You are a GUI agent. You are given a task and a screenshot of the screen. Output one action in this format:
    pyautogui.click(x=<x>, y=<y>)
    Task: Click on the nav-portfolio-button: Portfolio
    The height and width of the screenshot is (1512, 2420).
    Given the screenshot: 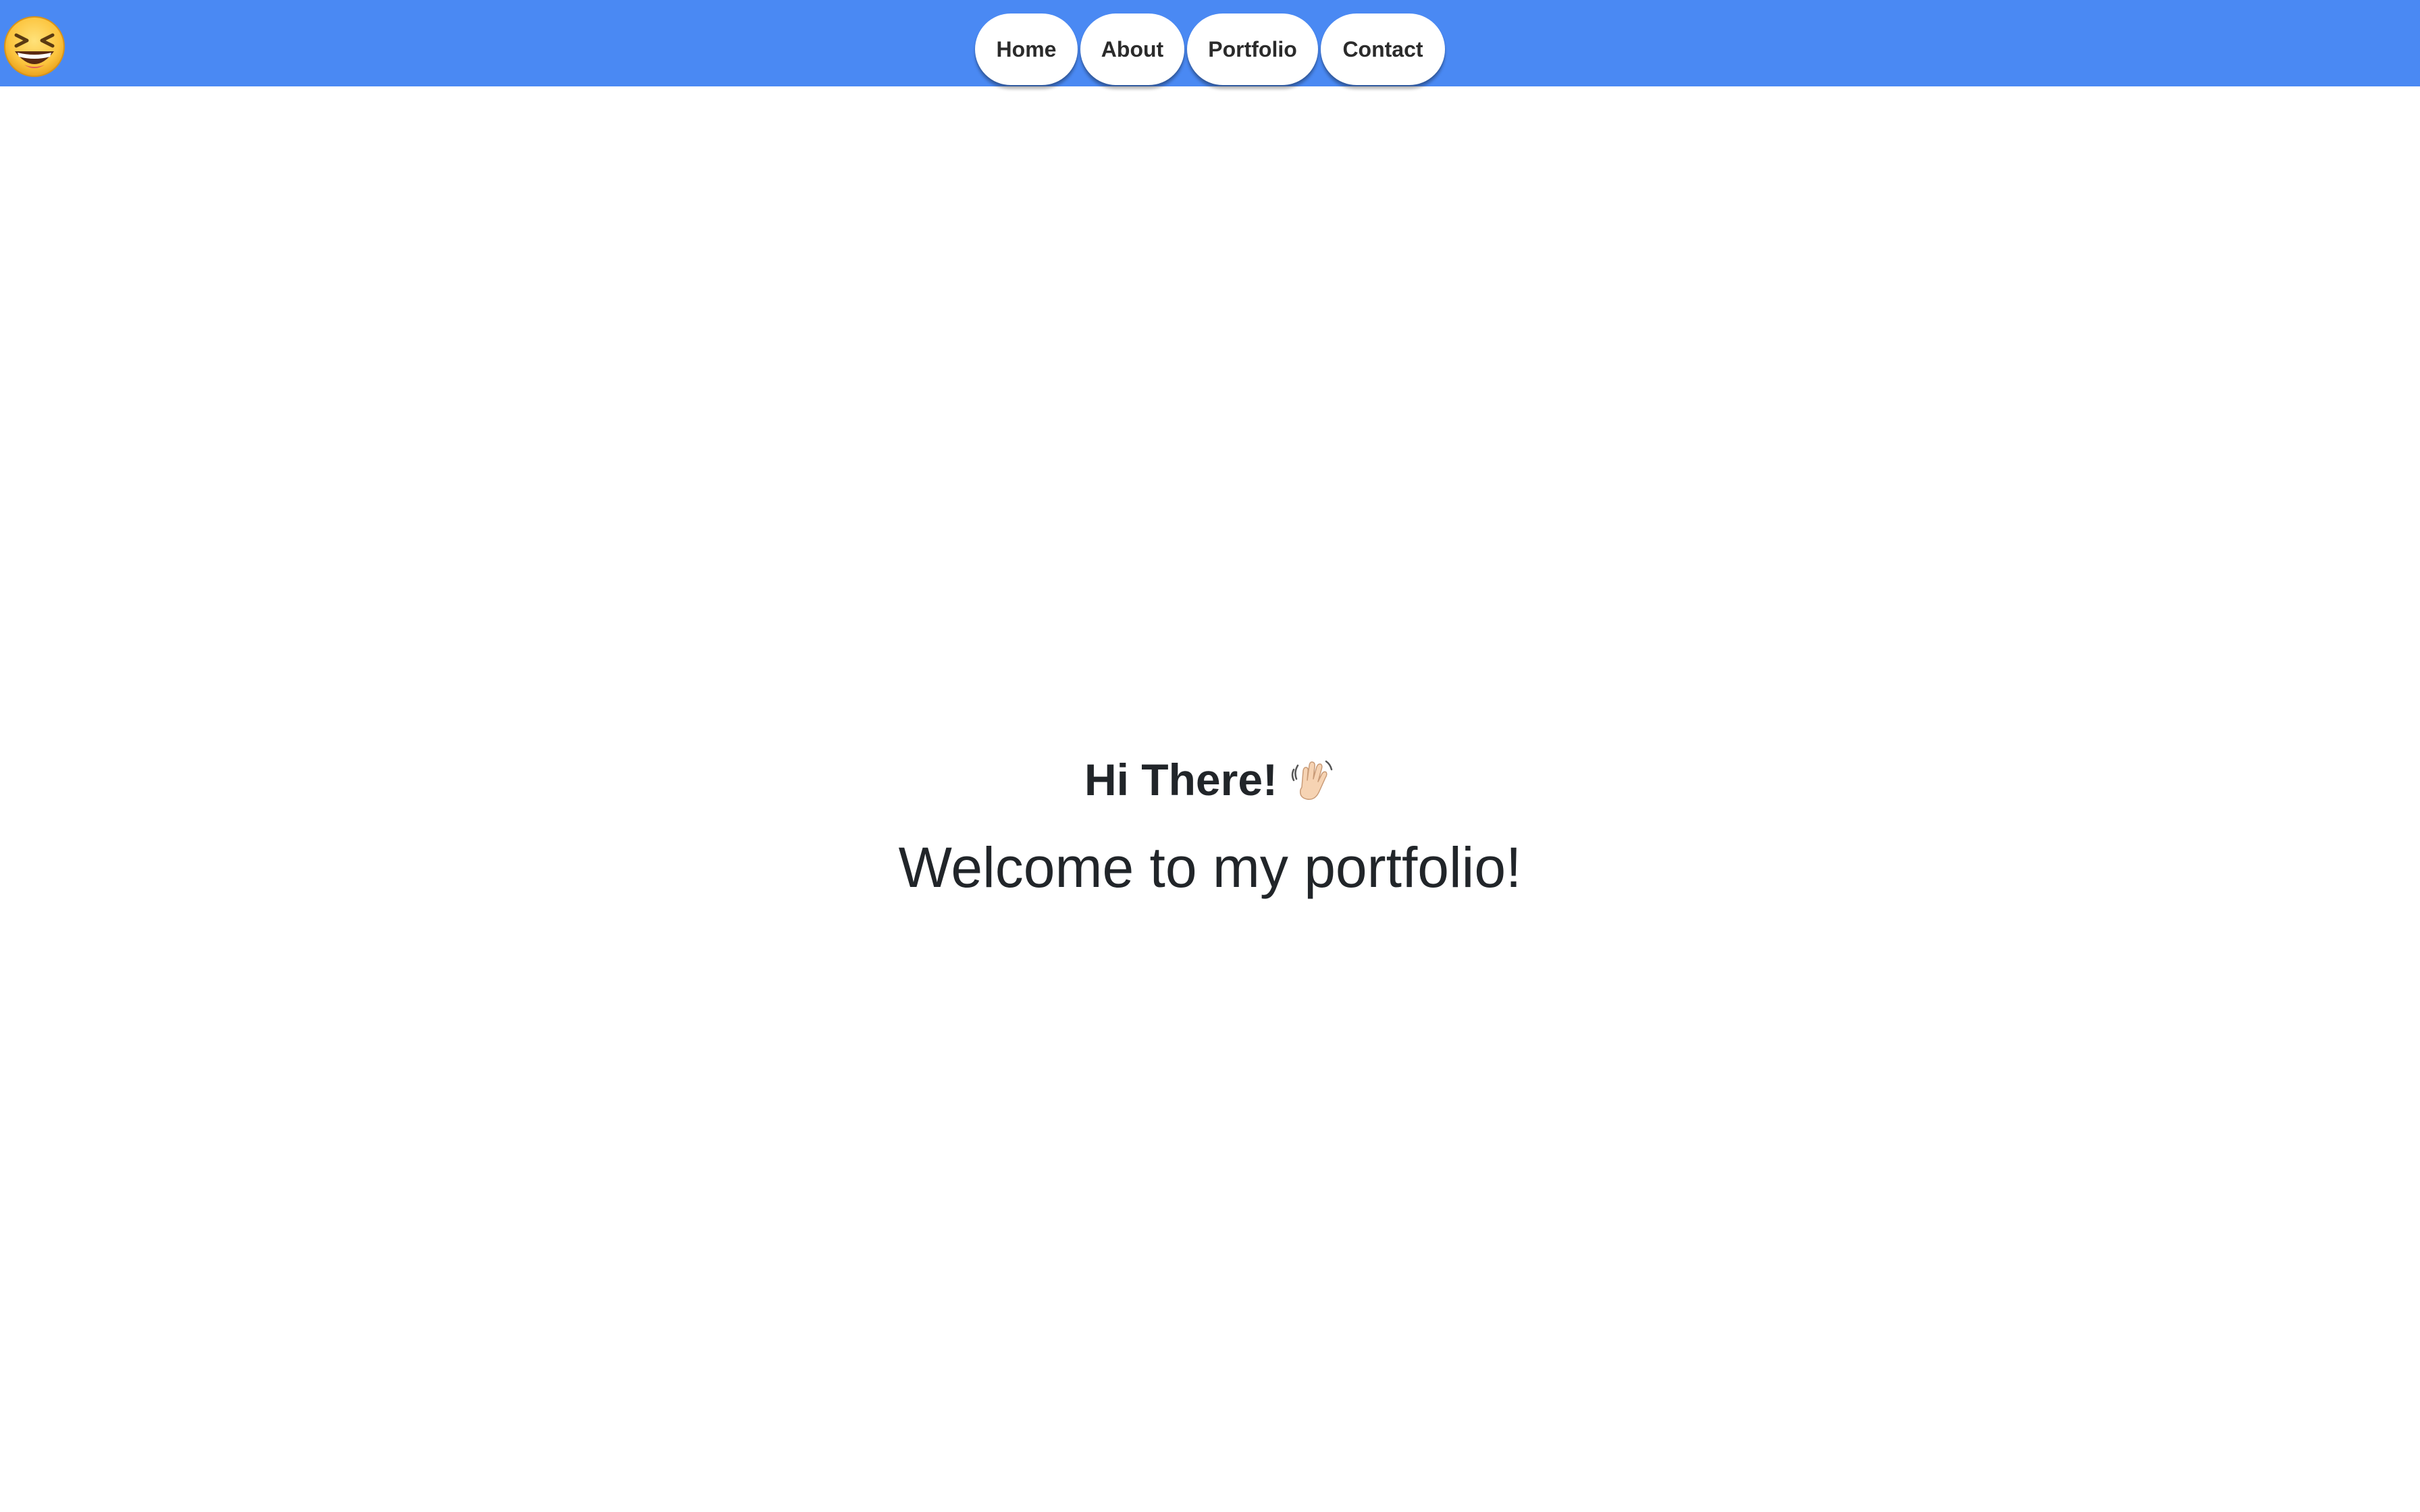 What is the action you would take?
    pyautogui.click(x=1252, y=49)
    